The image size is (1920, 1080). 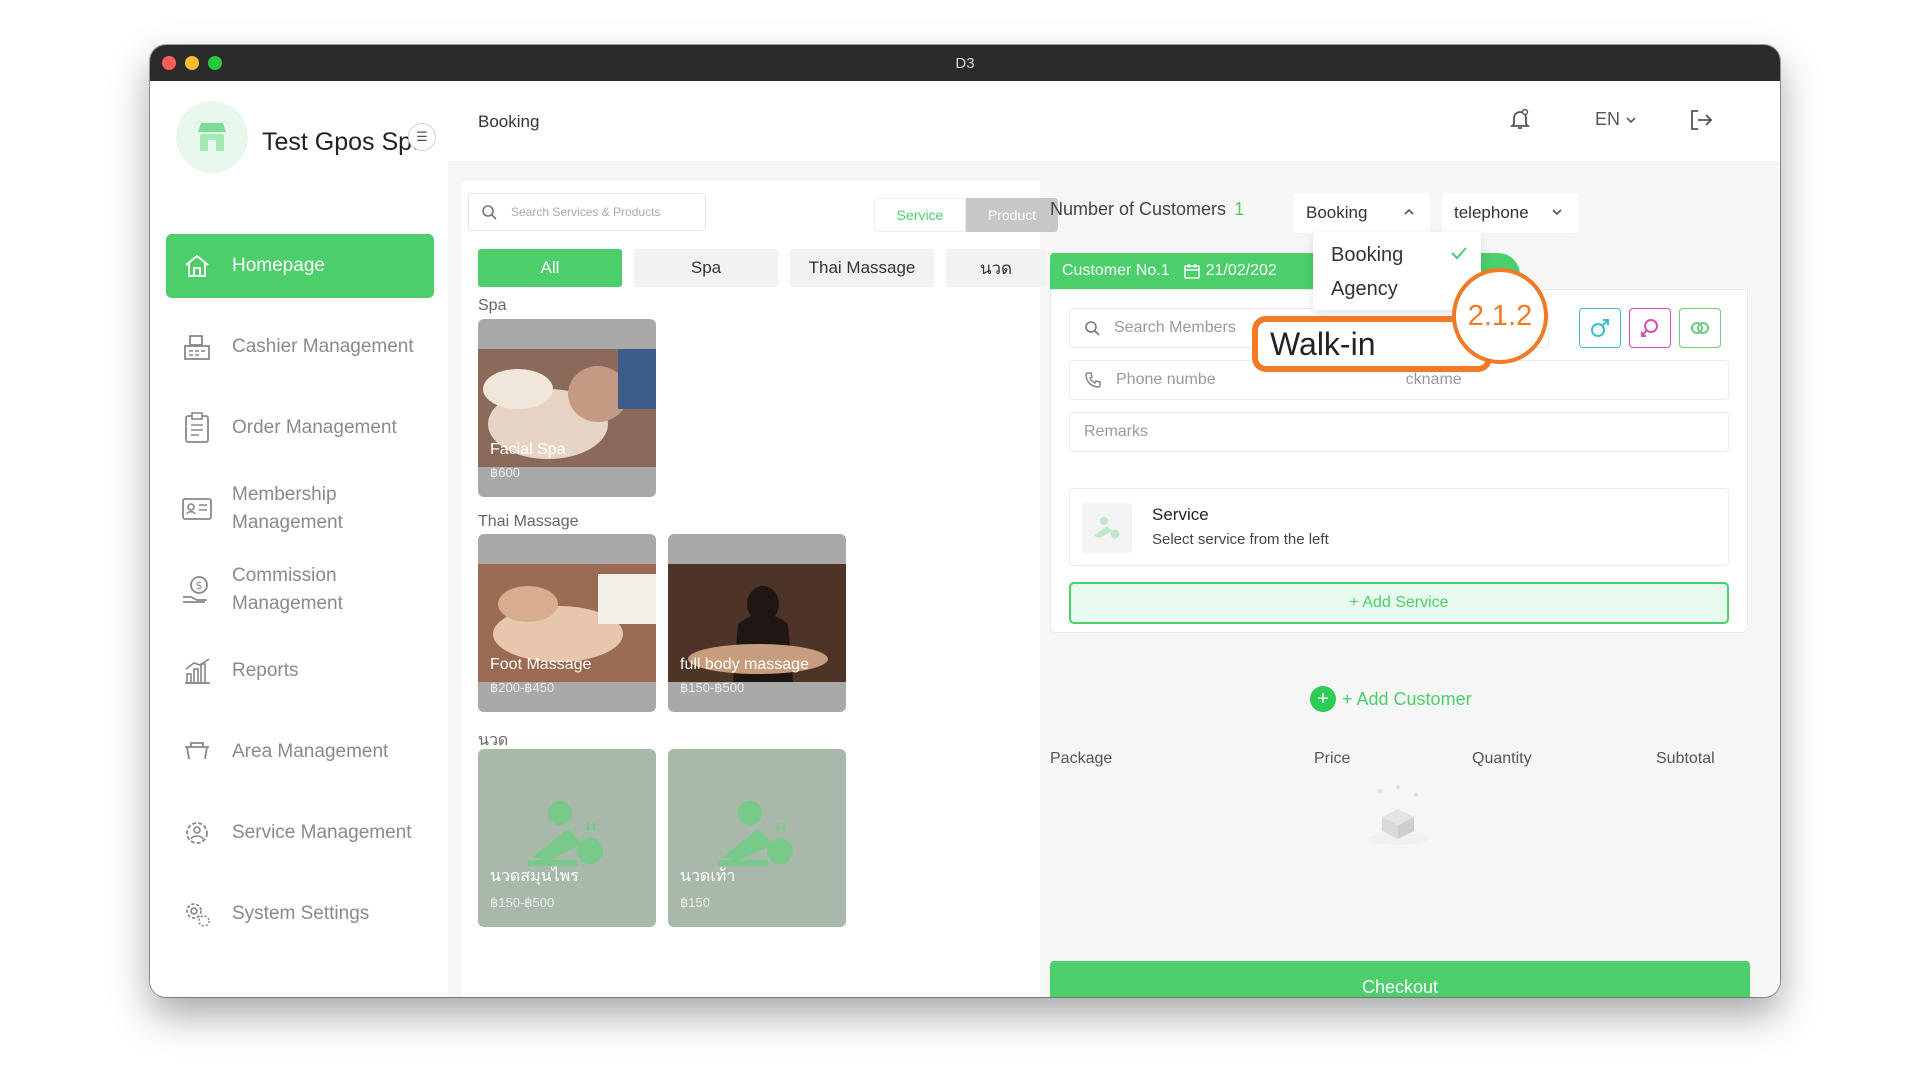 I want to click on sidebar-item-homepage: Homepage, so click(x=300, y=266).